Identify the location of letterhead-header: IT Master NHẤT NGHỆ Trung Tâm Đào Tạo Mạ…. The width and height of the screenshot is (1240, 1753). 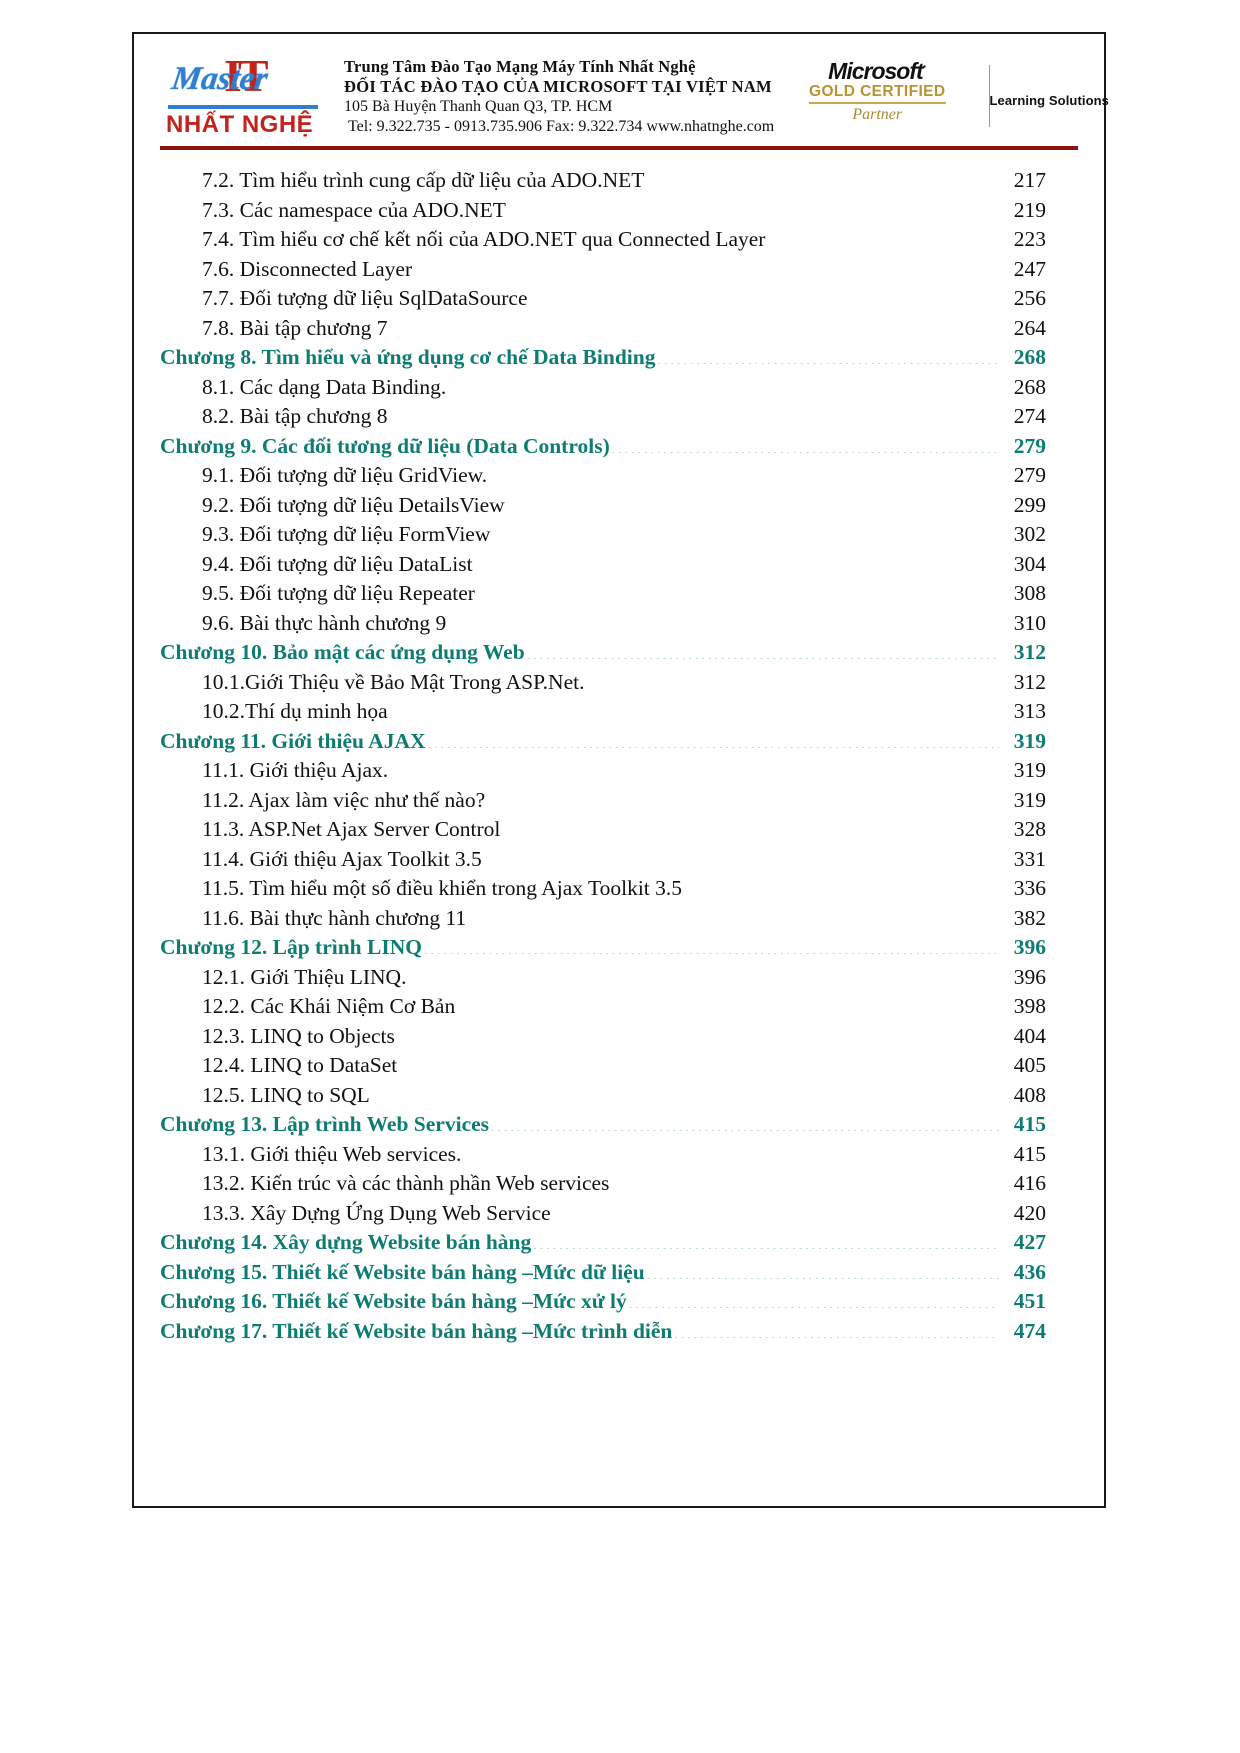
(634, 99).